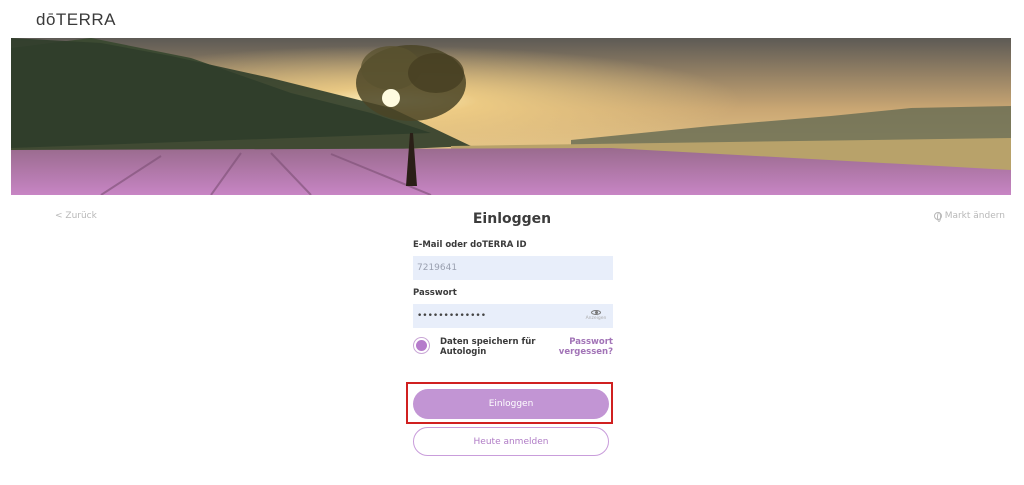 The image size is (1024, 485). I want to click on checked-dot, so click(421, 345).